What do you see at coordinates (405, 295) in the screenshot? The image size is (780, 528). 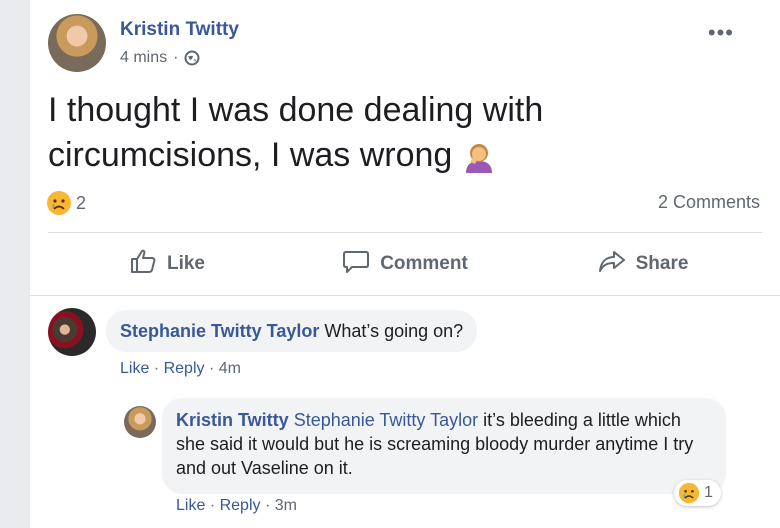 I see `comments-separator` at bounding box center [405, 295].